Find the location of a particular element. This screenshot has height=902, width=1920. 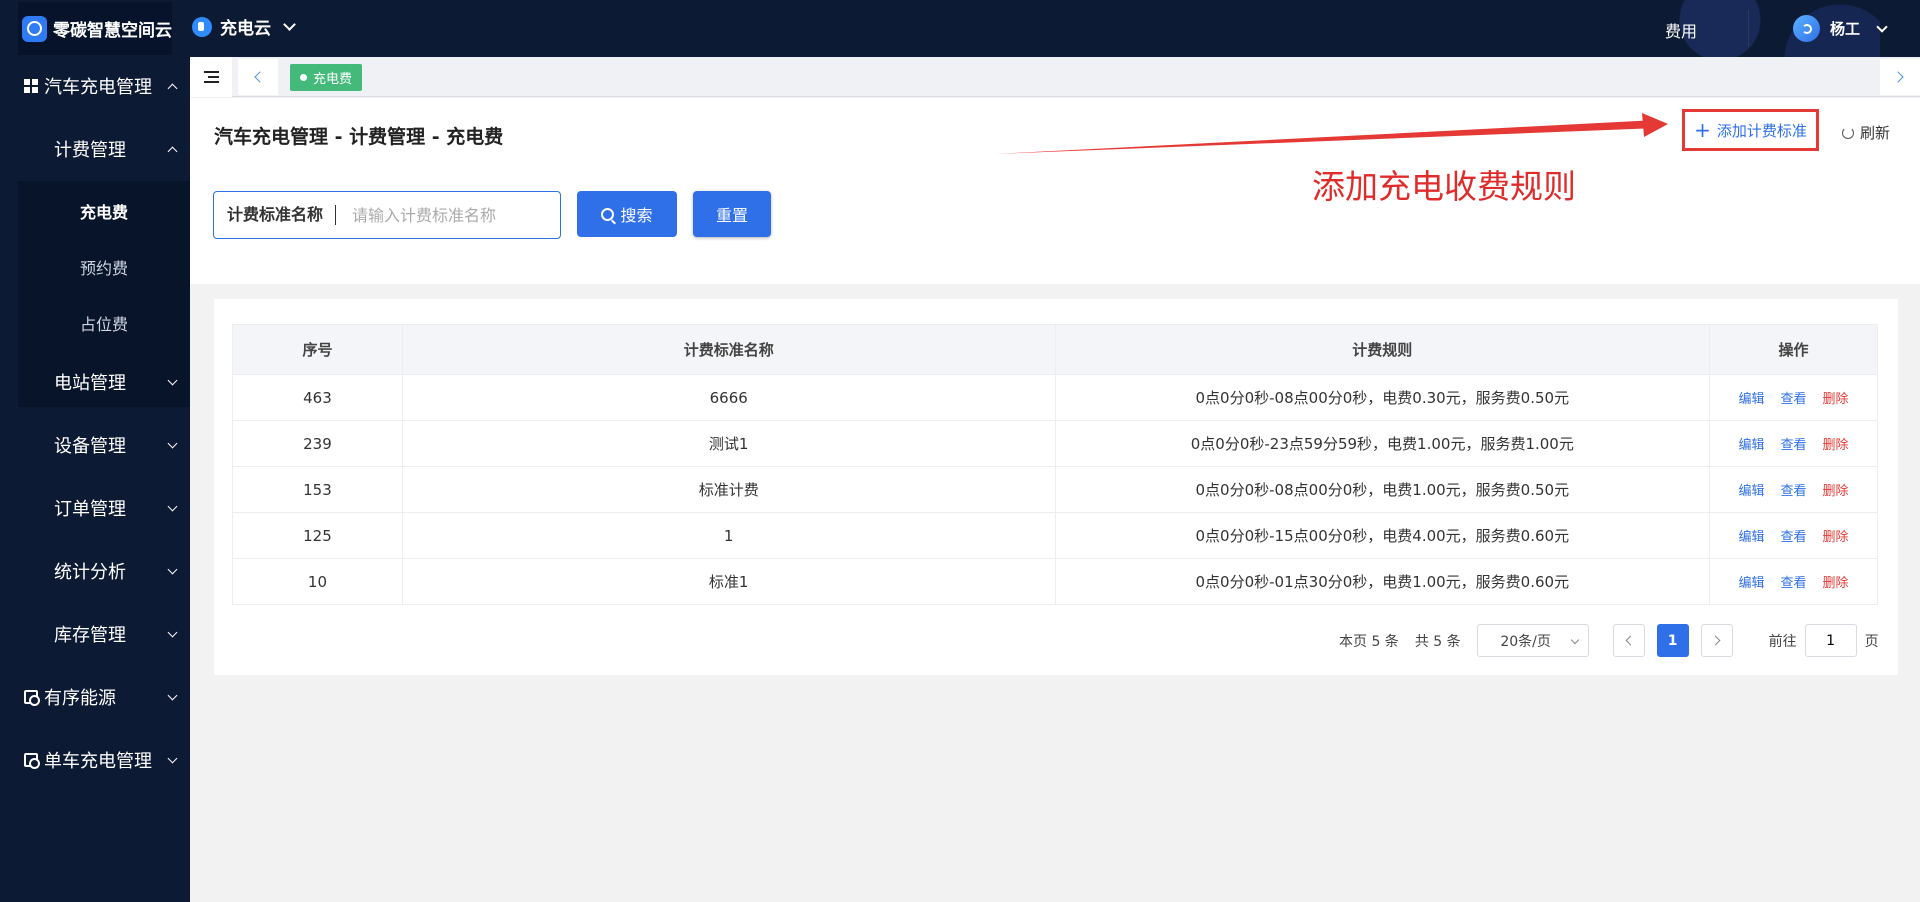

sidebar-item-order: 订单管理 is located at coordinates (95, 508).